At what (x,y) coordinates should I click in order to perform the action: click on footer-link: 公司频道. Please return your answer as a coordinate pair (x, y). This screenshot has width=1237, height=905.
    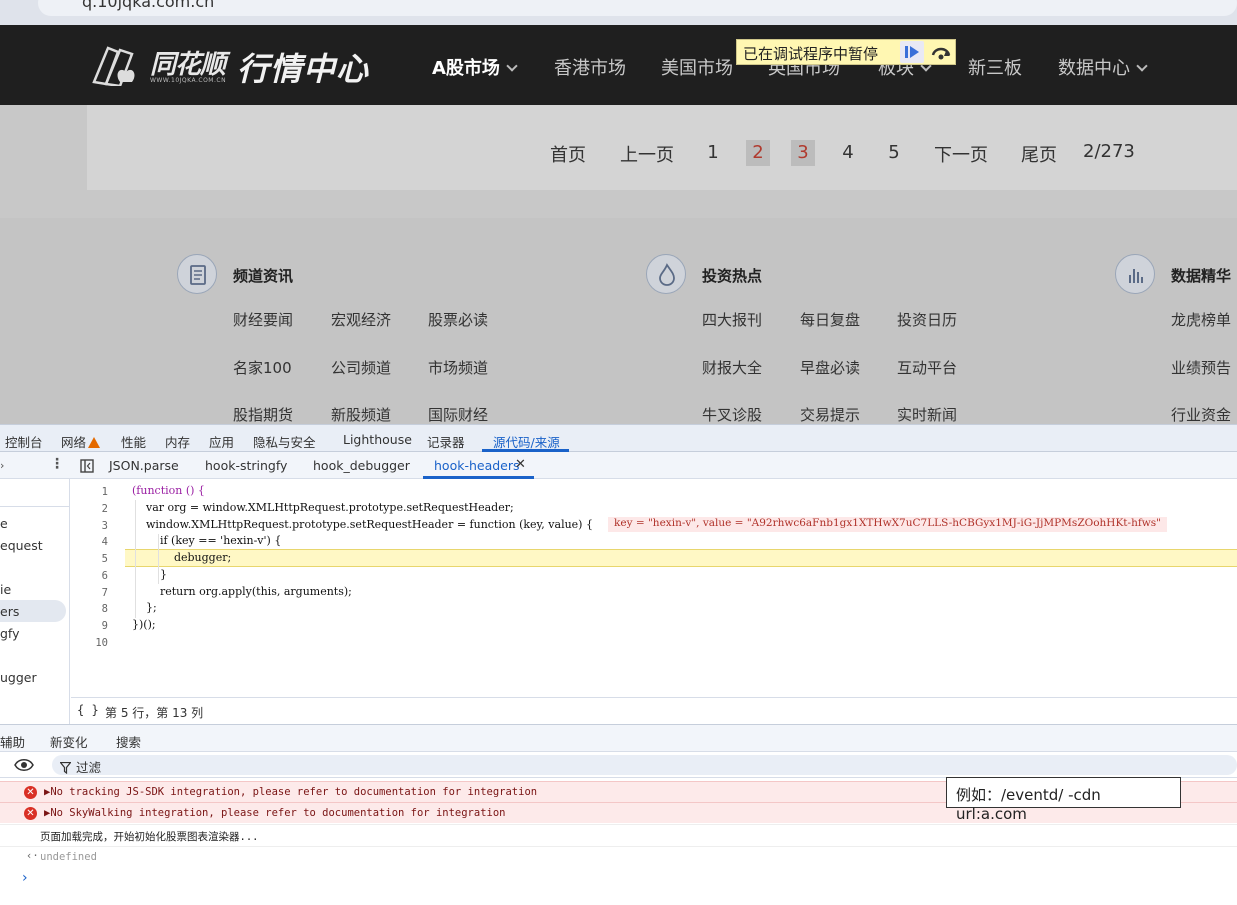
    Looking at the image, I should click on (361, 367).